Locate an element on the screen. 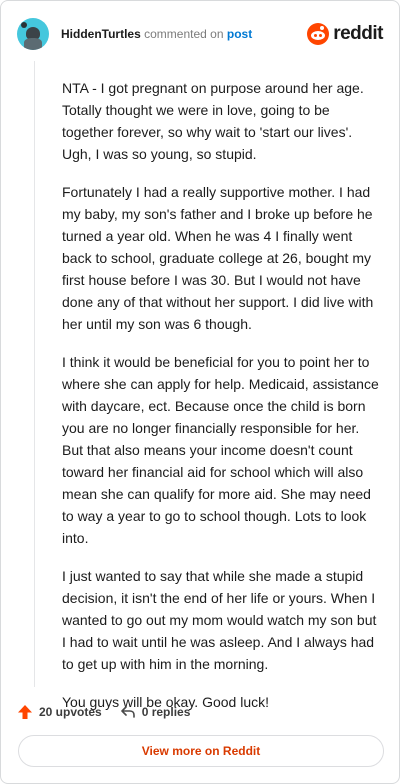 This screenshot has width=400, height=784. commented-on-text: commented on is located at coordinates (184, 34).